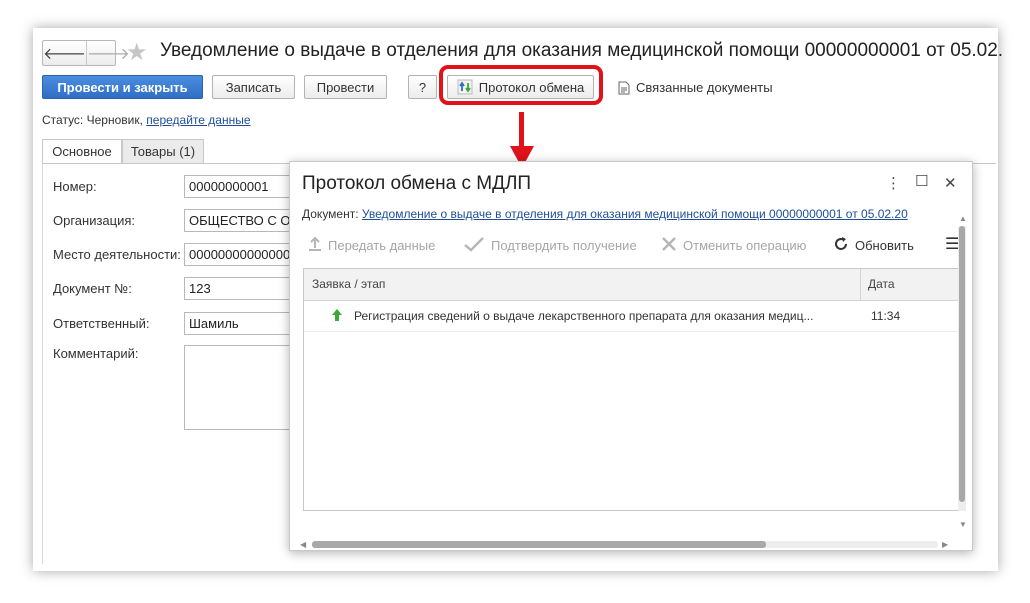 This screenshot has width=1030, height=603. I want to click on maximize-icon: ☐, so click(921, 181).